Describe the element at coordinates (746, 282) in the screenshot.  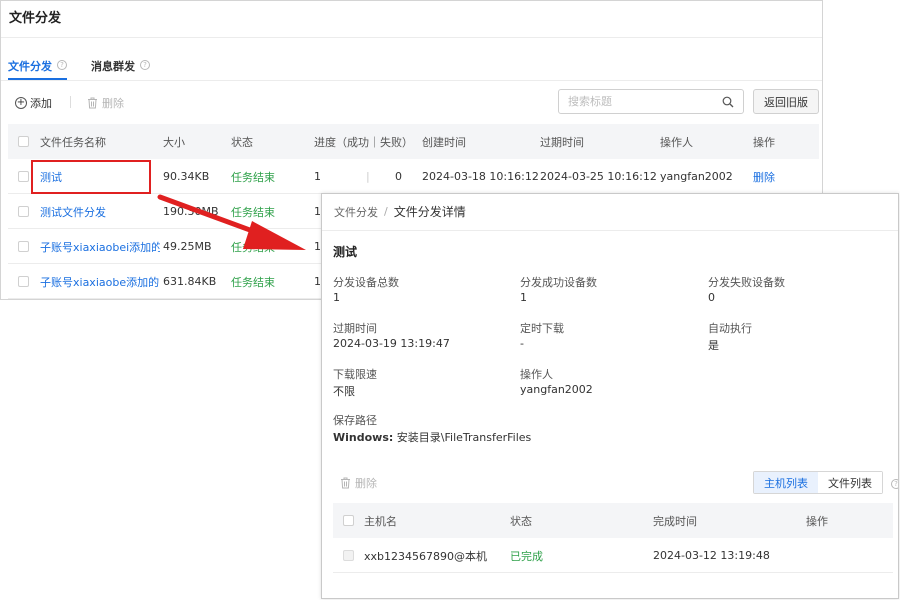
I see `fail-devices-label: 分发失败设备数` at that location.